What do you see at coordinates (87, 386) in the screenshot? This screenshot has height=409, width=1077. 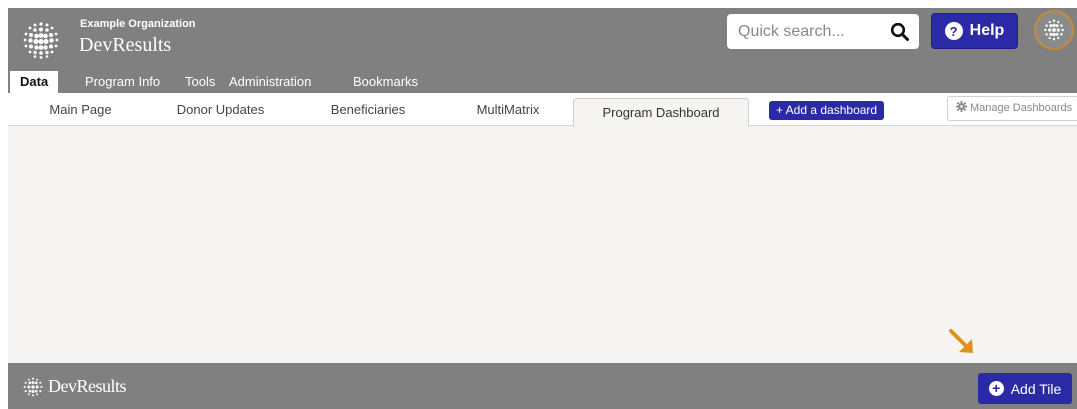 I see `footer-brand: DevResults` at bounding box center [87, 386].